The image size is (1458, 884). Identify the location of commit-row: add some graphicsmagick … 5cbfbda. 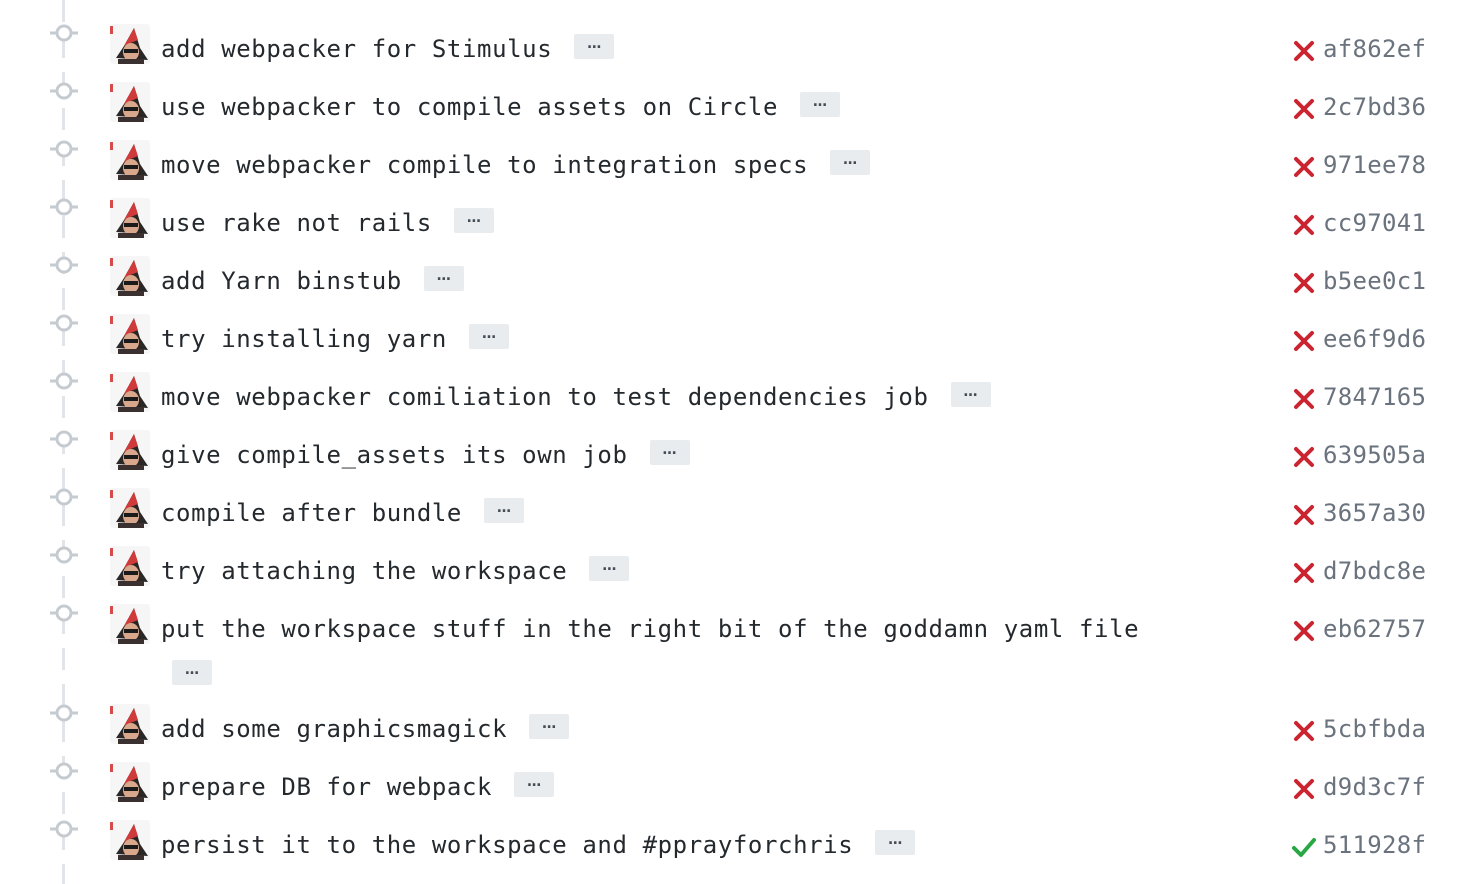
(729, 717).